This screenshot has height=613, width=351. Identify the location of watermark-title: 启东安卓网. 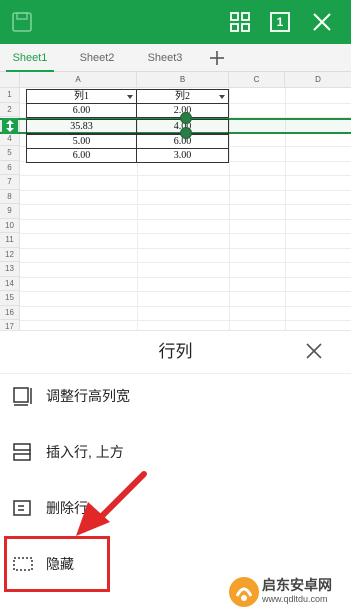
(297, 585).